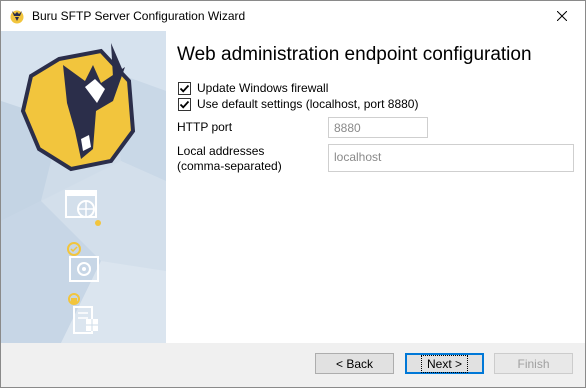 The image size is (586, 388). I want to click on http-port-input: 8880, so click(378, 127).